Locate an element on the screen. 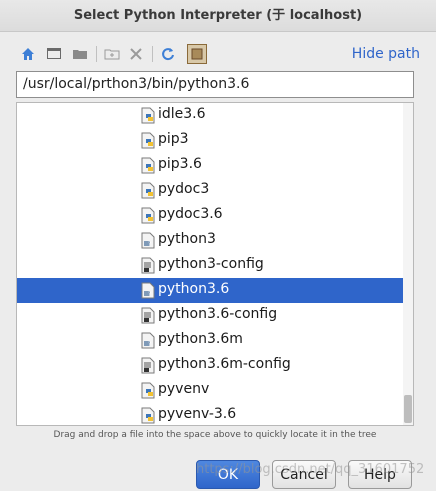 Image resolution: width=436 pixels, height=491 pixels. desktop-icon is located at coordinates (54, 54).